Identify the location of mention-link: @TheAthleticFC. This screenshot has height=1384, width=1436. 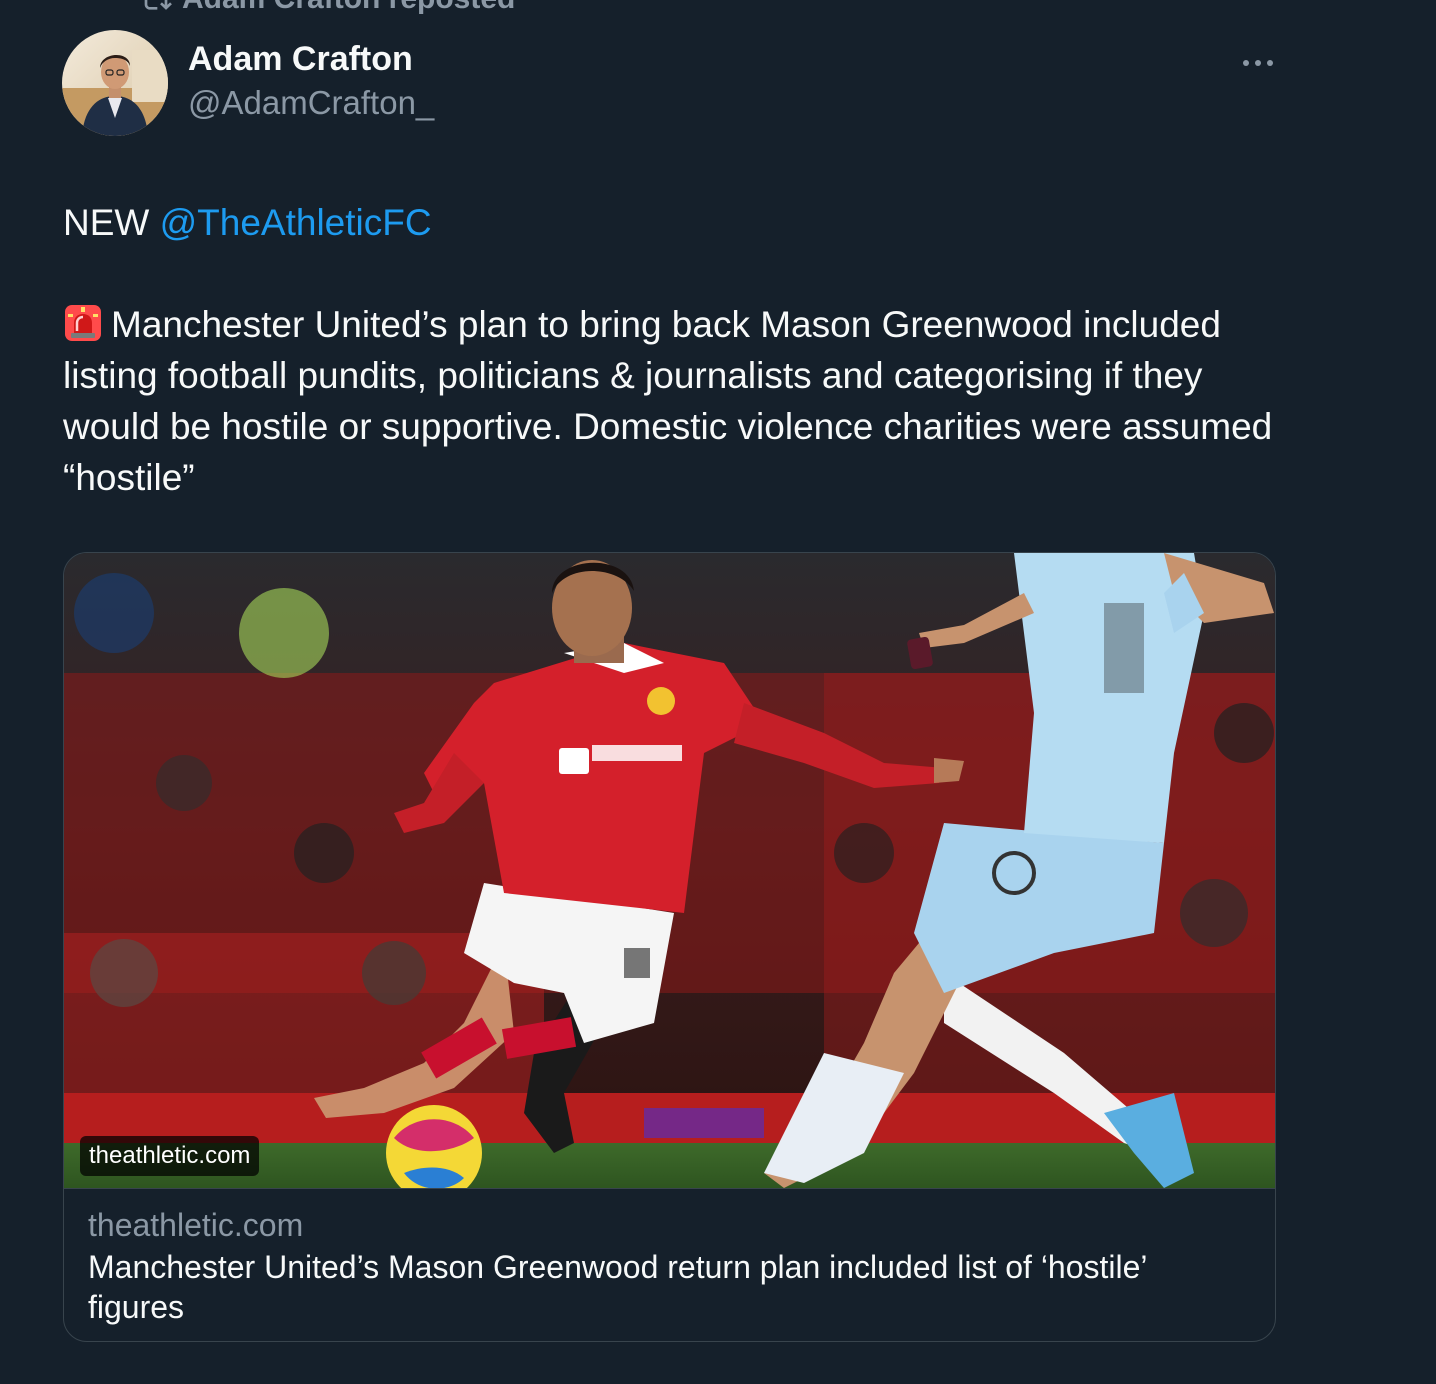
(296, 222).